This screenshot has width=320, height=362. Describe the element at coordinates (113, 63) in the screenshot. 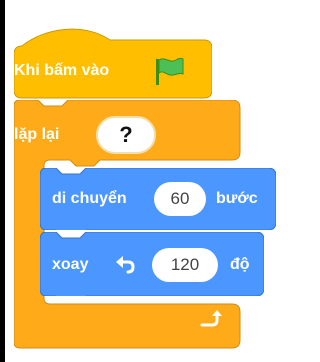

I see `hat-block-shape` at that location.